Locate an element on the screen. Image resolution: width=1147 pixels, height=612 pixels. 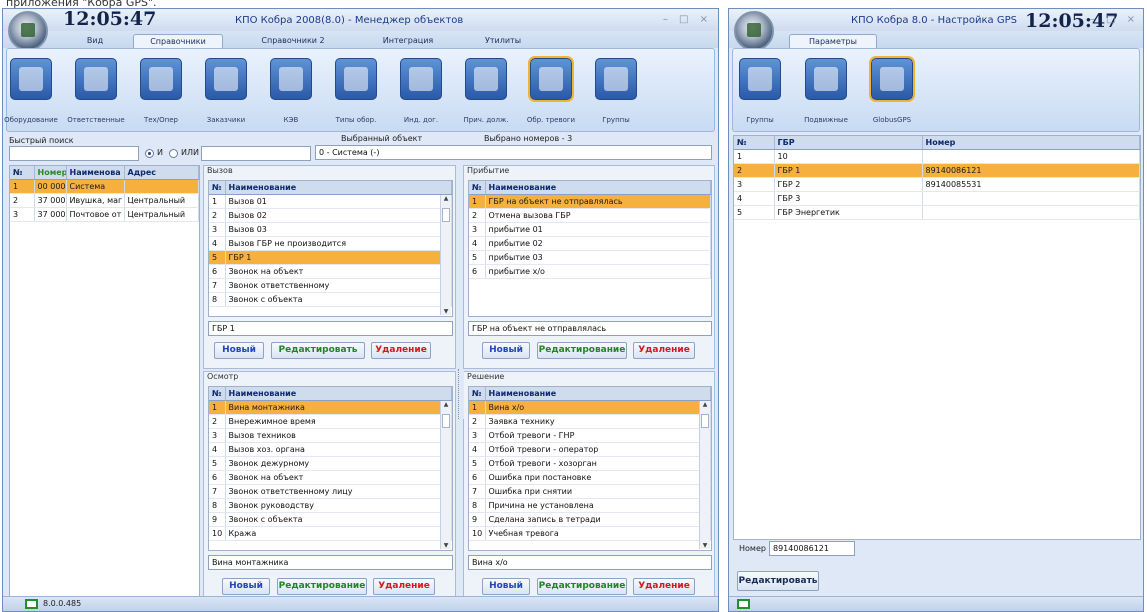
list-item: 1 ГБР на объект не отправлялась is located at coordinates (590, 201).